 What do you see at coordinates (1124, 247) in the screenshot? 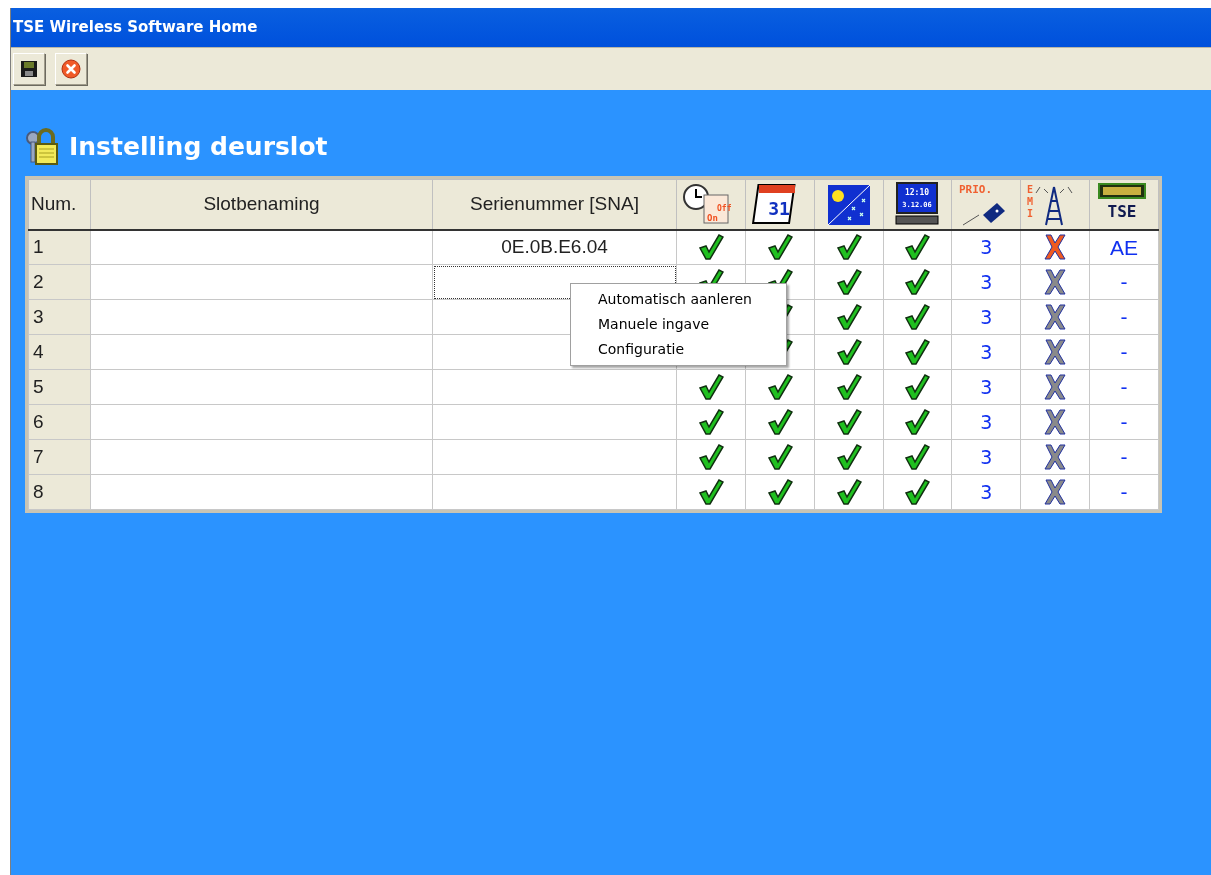
I see `tse-value: AE` at bounding box center [1124, 247].